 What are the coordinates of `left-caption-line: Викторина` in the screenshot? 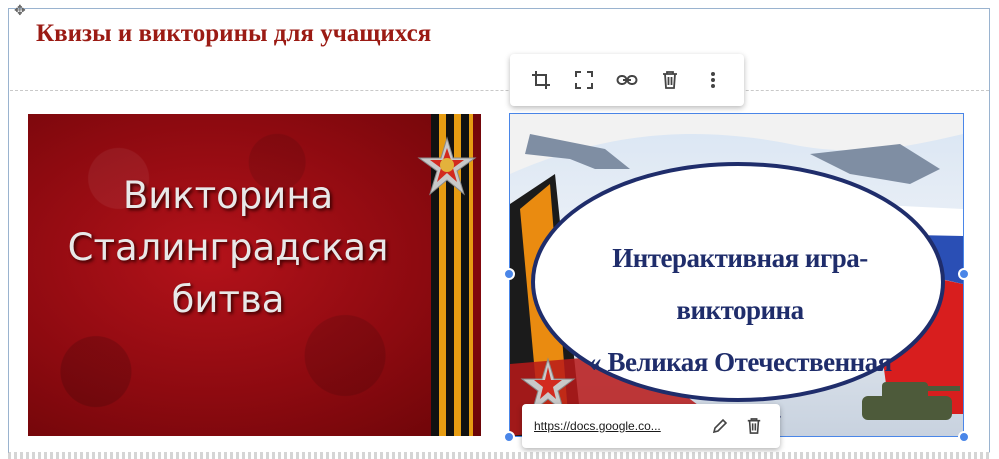 It's located at (228, 195).